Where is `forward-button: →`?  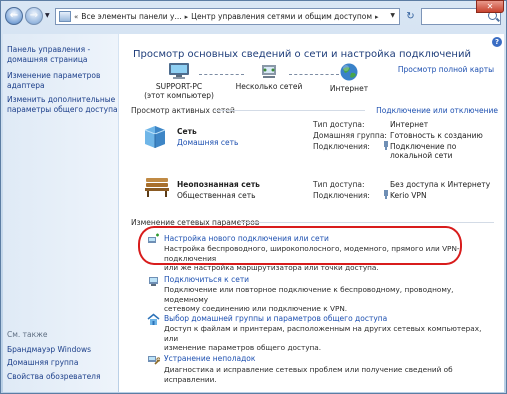 forward-button: → is located at coordinates (34, 16).